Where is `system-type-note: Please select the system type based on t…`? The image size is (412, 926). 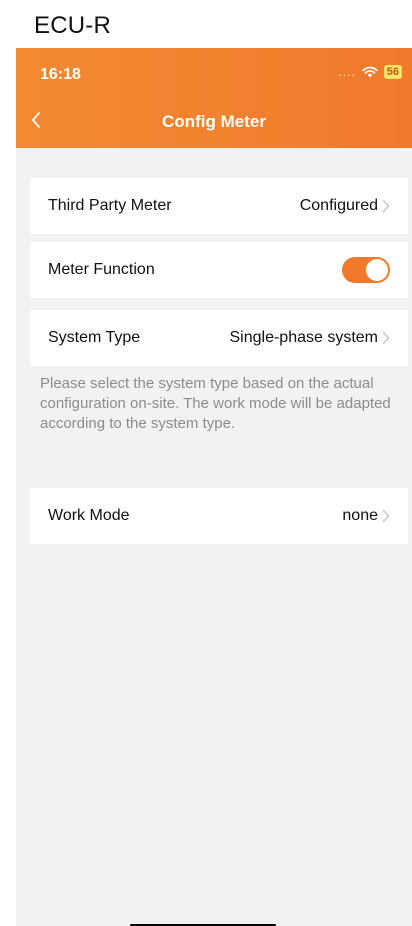
system-type-note: Please select the system type based on t… is located at coordinates (215, 403).